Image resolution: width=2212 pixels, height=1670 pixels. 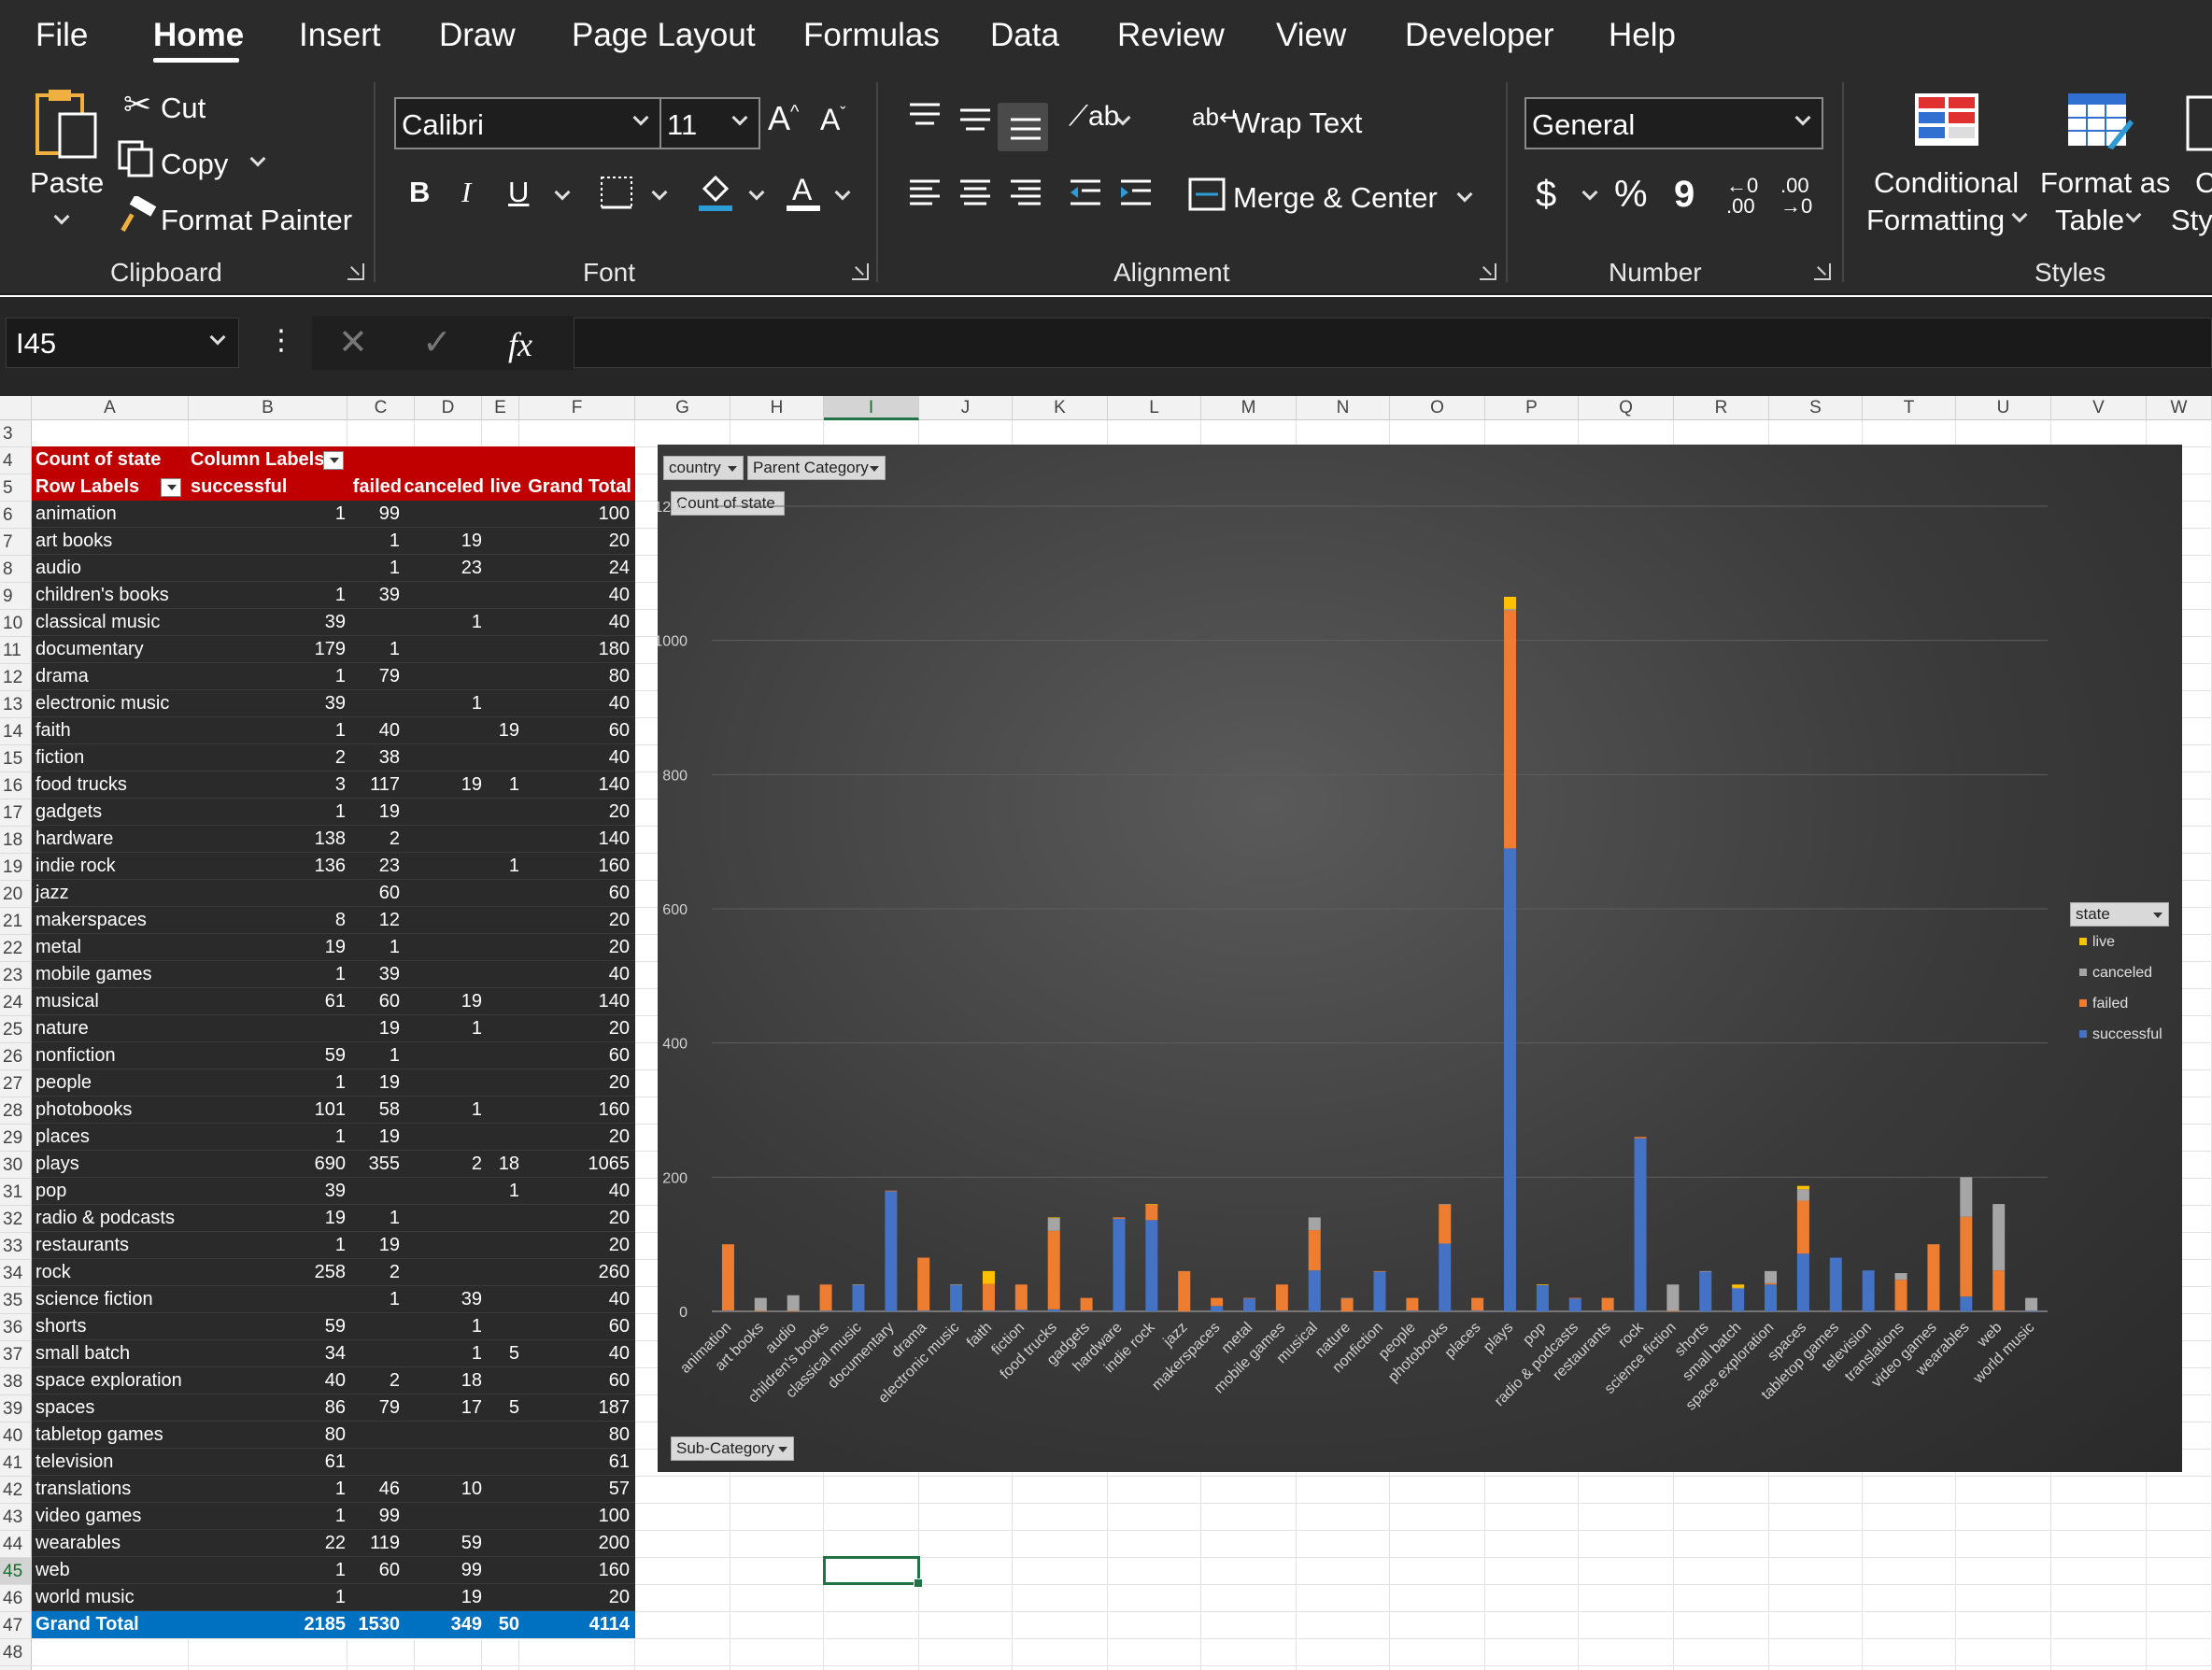 I want to click on column-header-r: R, so click(x=1722, y=408).